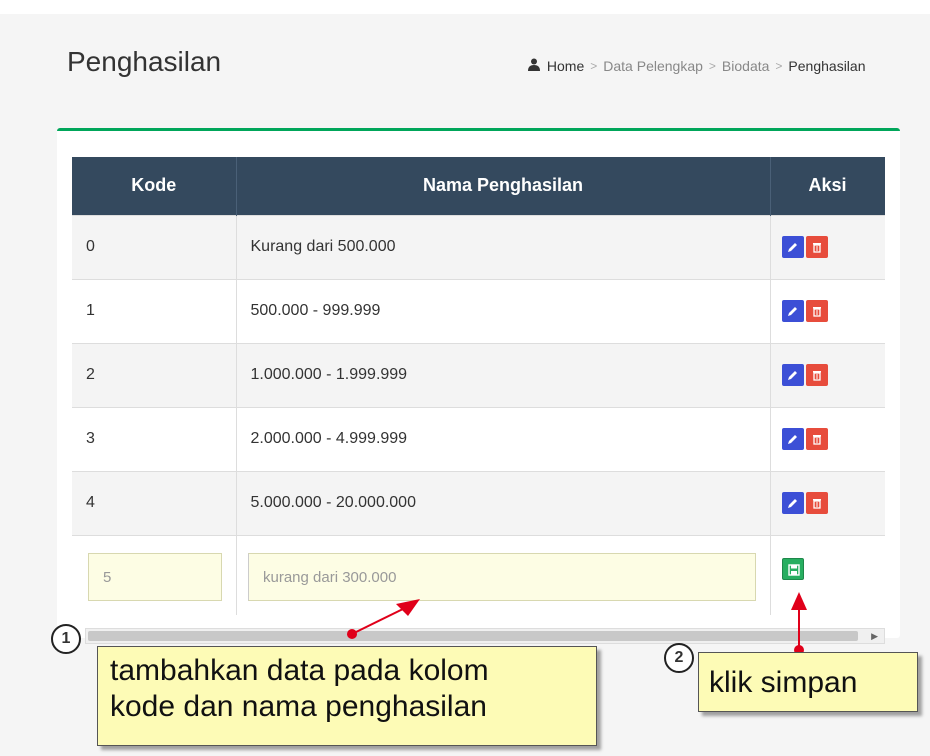  Describe the element at coordinates (154, 438) in the screenshot. I see `cell-kode: 3` at that location.